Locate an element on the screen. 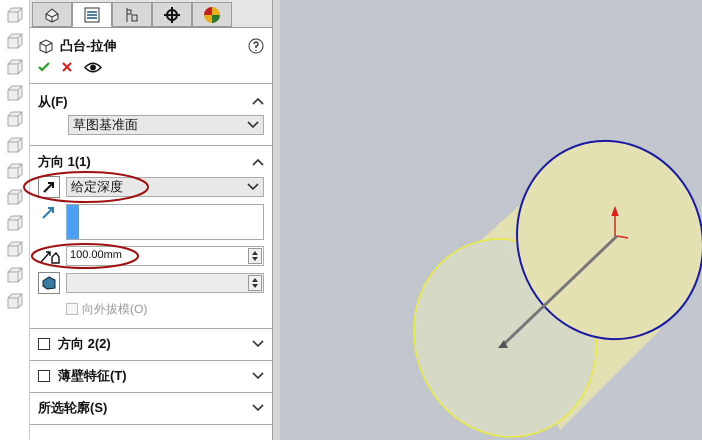 This screenshot has width=702, height=440. draft-shape-icon is located at coordinates (49, 283).